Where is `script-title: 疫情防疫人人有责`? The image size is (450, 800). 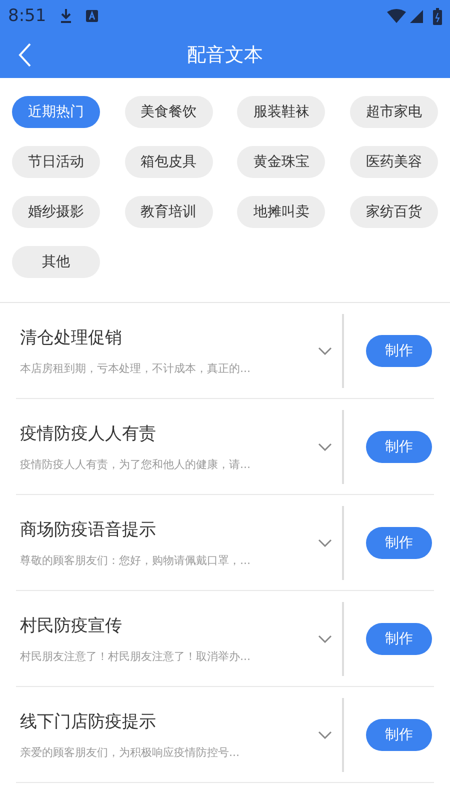 script-title: 疫情防疫人人有责 is located at coordinates (88, 433).